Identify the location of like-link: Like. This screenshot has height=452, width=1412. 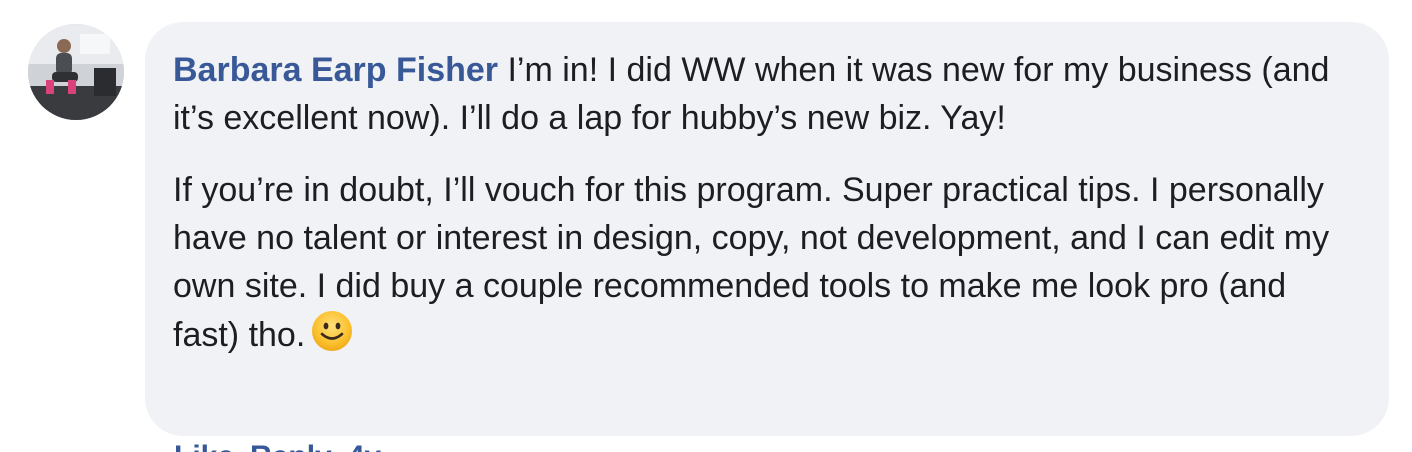
(204, 446).